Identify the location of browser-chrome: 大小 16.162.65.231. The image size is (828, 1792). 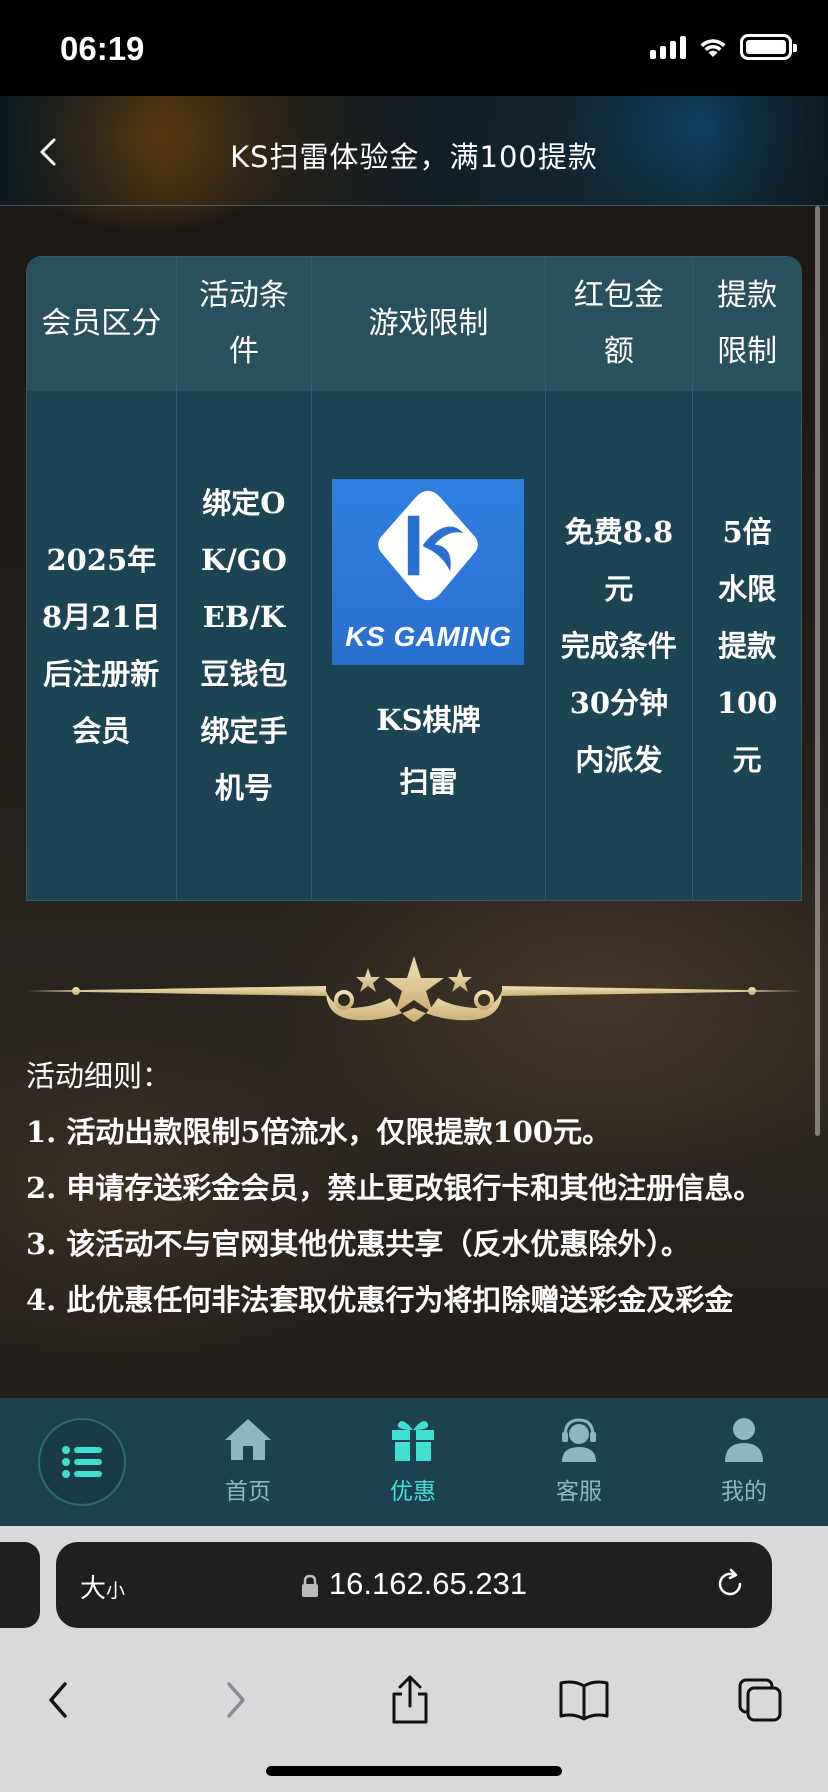
(414, 1659).